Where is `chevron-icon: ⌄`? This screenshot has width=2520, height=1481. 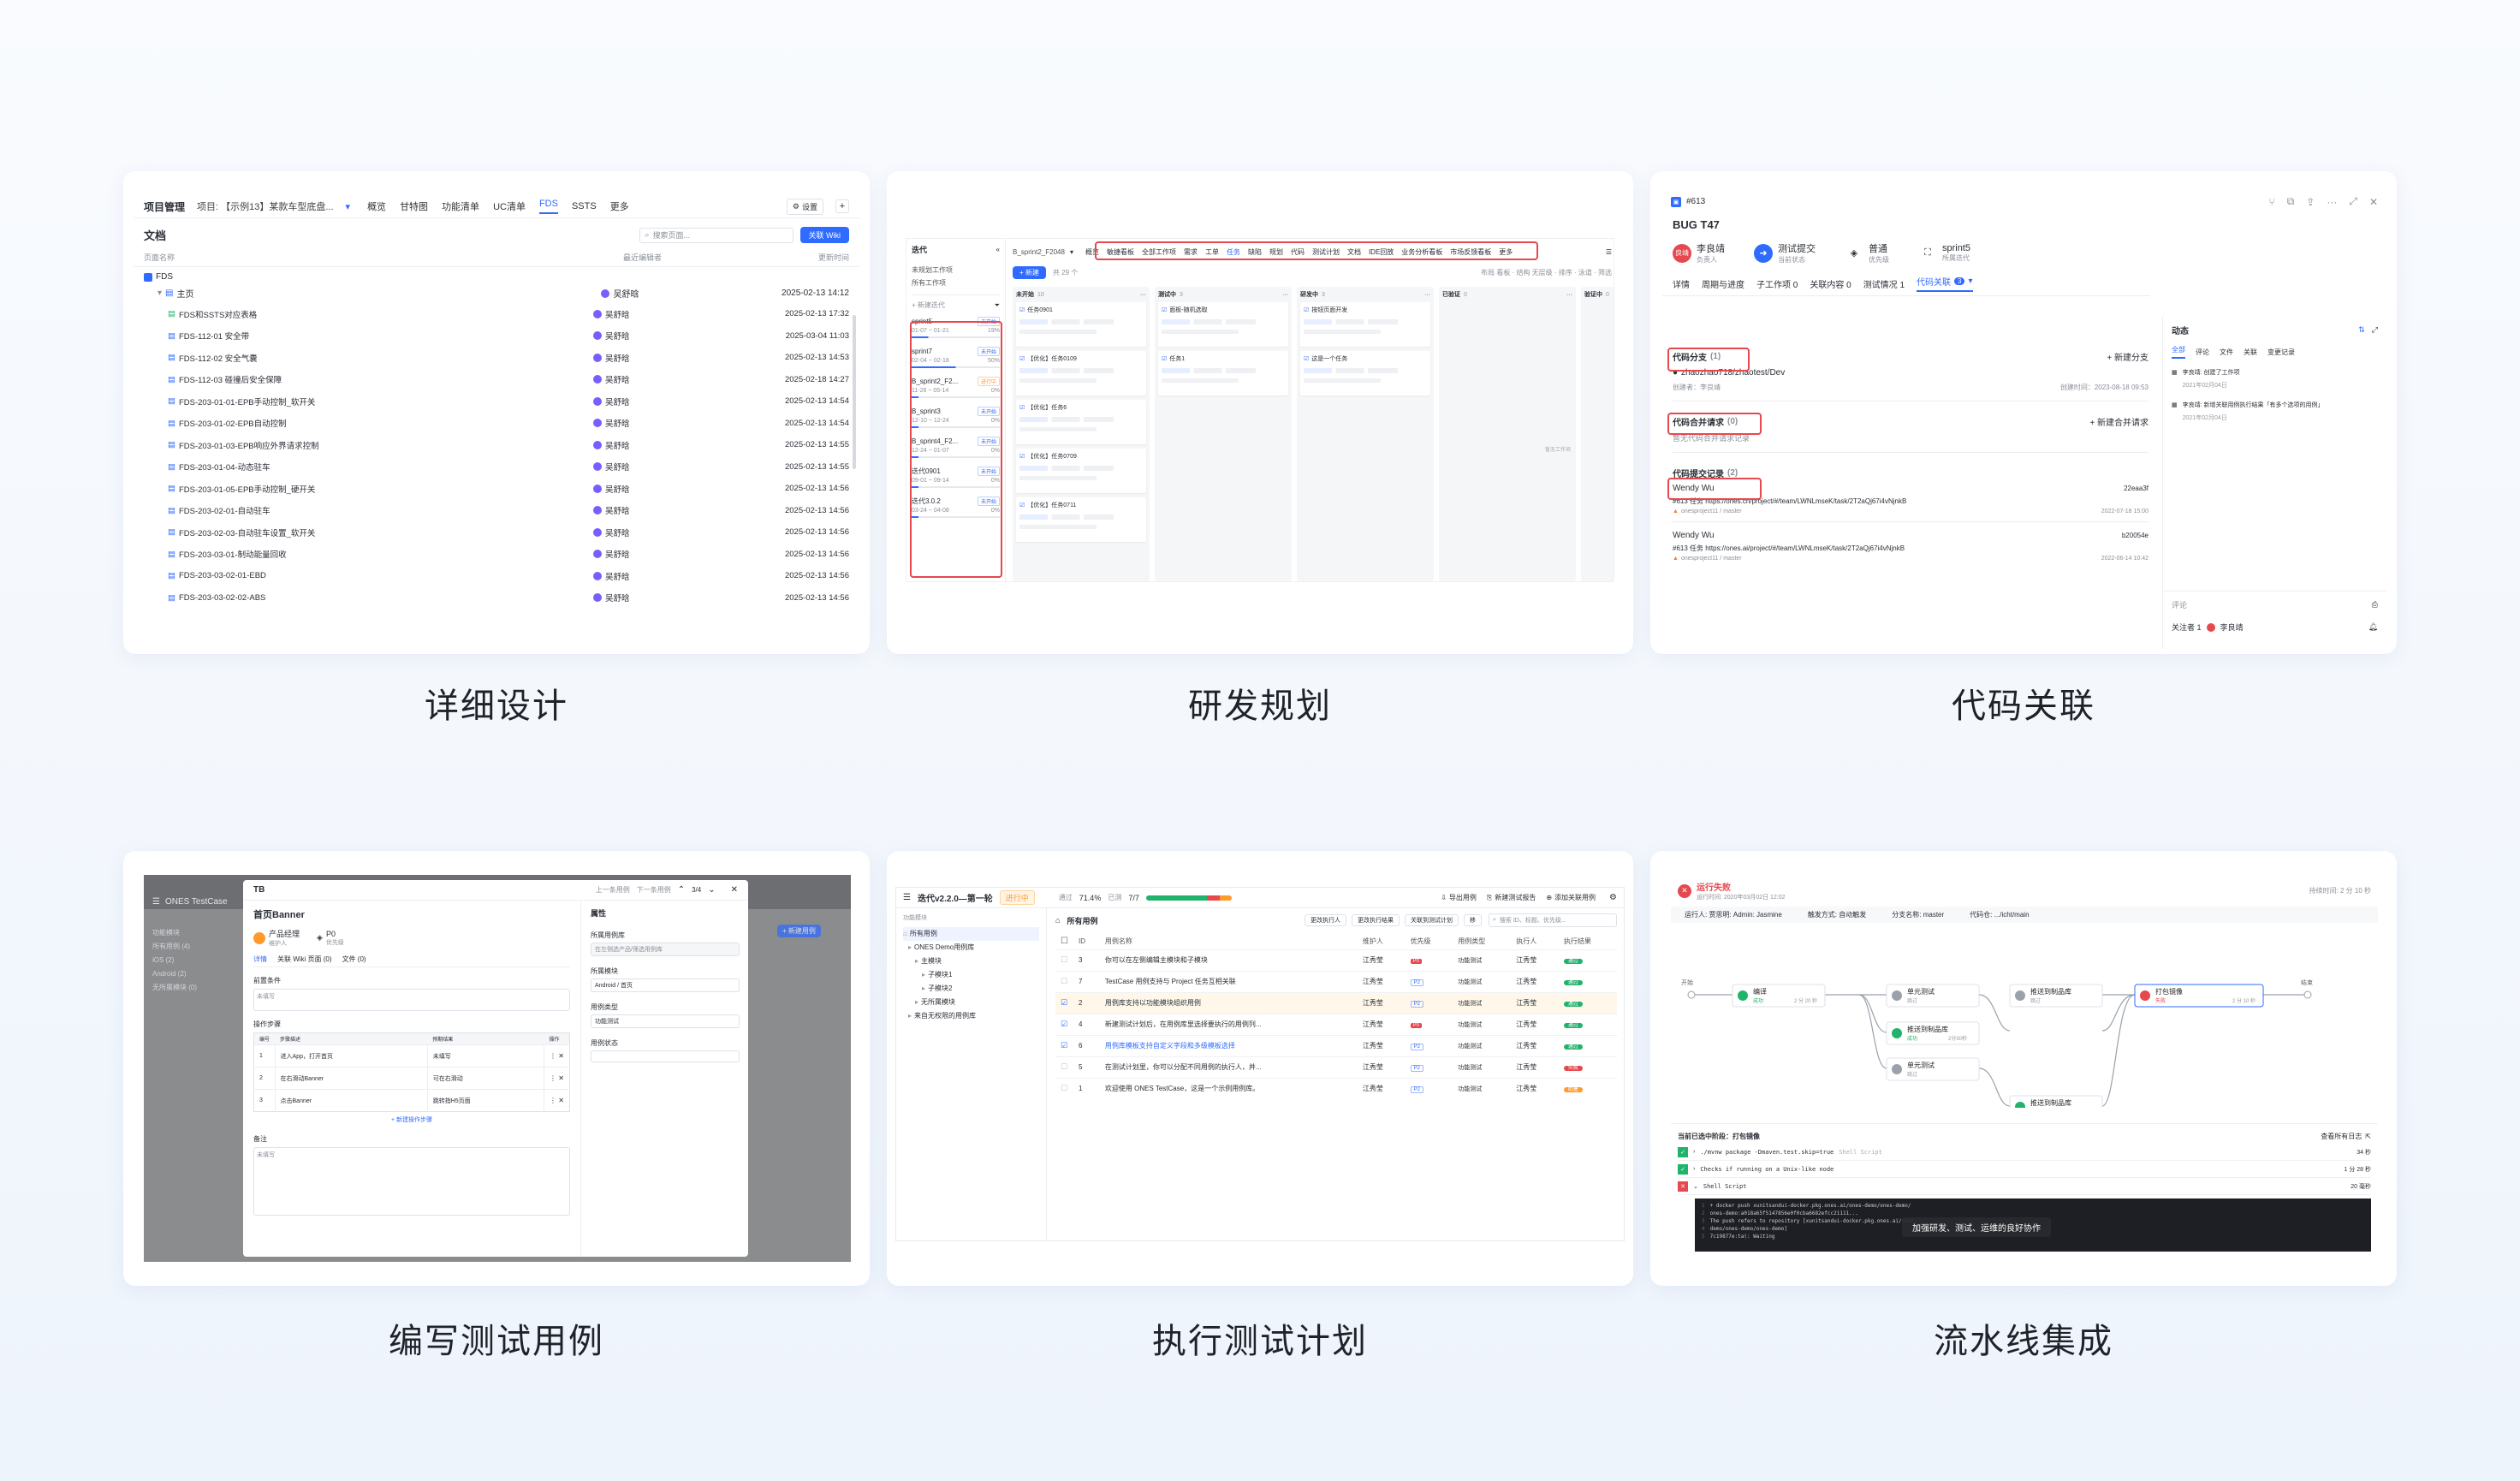 chevron-icon: ⌄ is located at coordinates (1695, 1187).